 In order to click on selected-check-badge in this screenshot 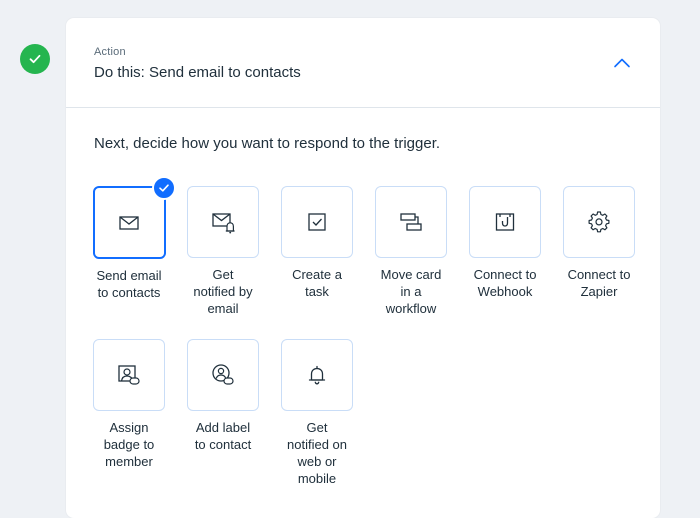, I will do `click(163, 188)`.